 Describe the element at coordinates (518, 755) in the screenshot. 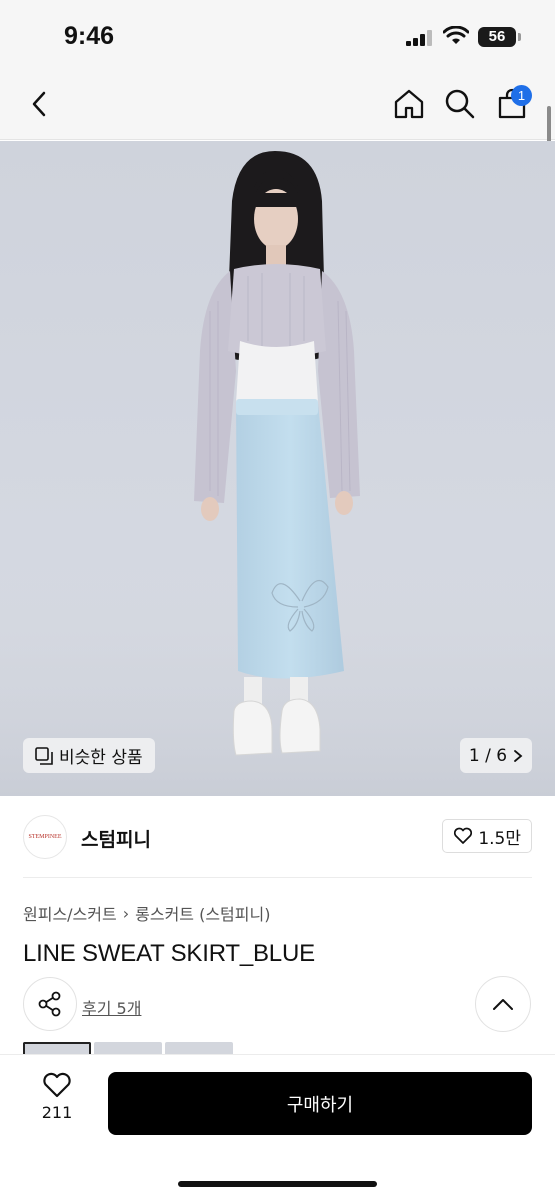

I see `chevron-right-icon` at that location.